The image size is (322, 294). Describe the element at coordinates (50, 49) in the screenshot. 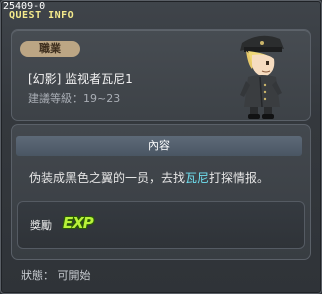

I see `job-badge: 職業` at that location.